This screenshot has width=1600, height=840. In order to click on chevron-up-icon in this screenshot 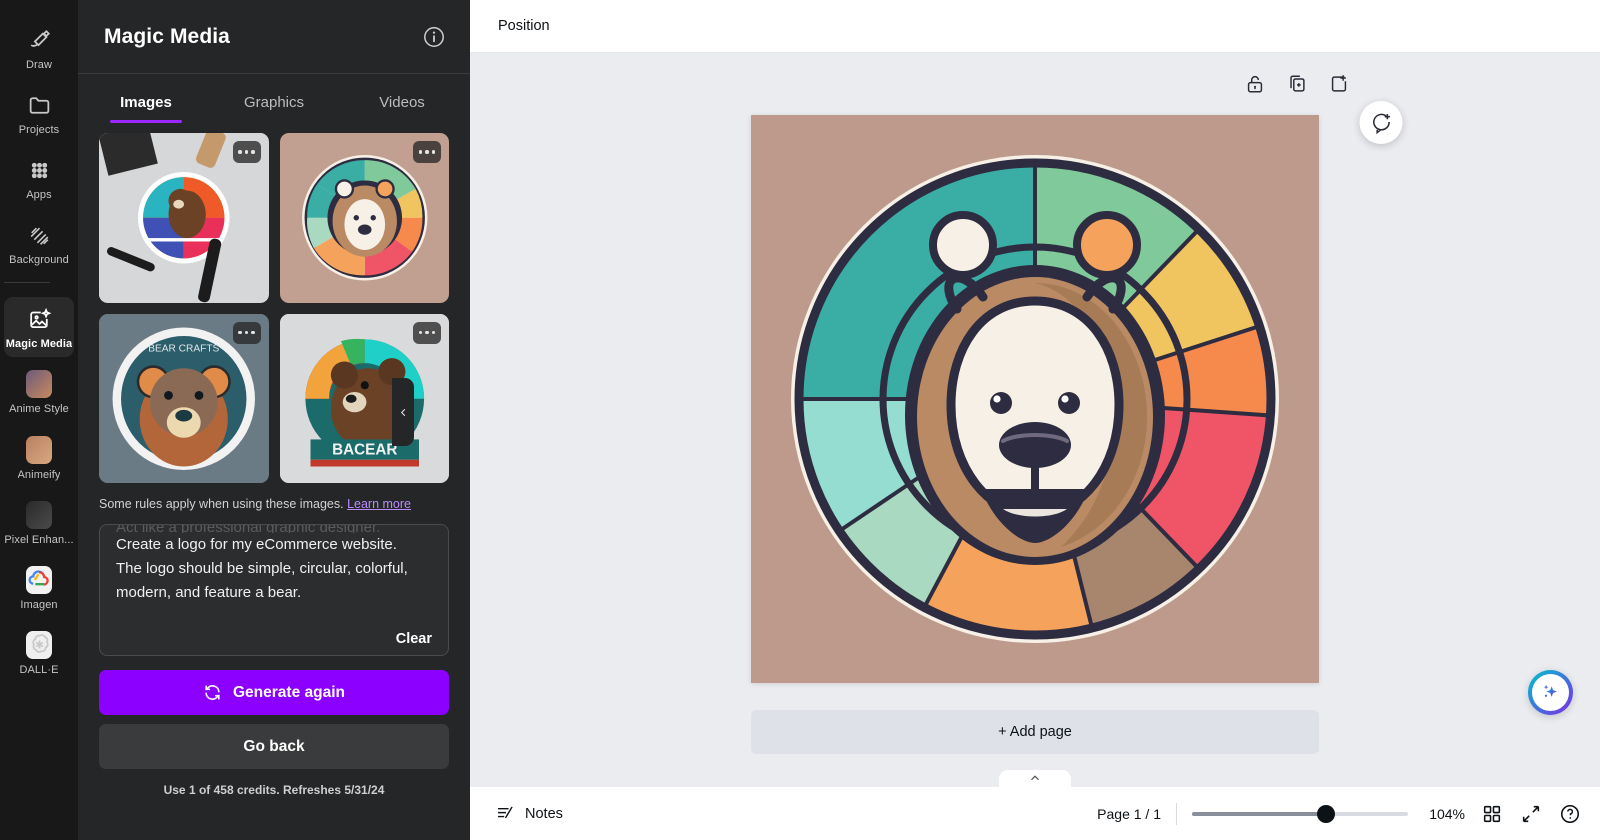, I will do `click(1035, 778)`.